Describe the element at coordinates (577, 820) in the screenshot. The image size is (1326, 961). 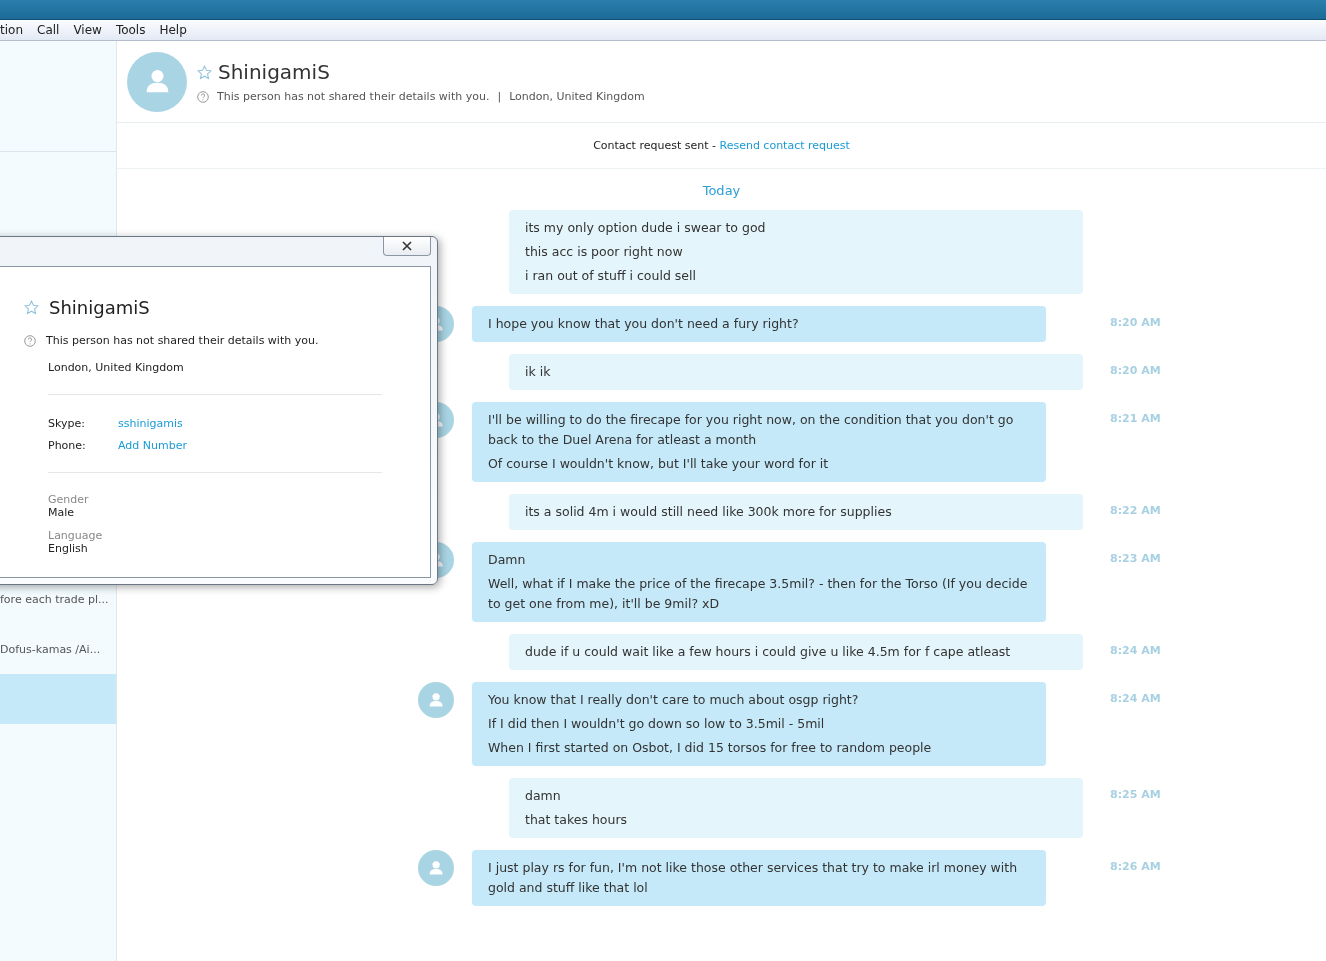
I see `message-text: that takes hours` at that location.